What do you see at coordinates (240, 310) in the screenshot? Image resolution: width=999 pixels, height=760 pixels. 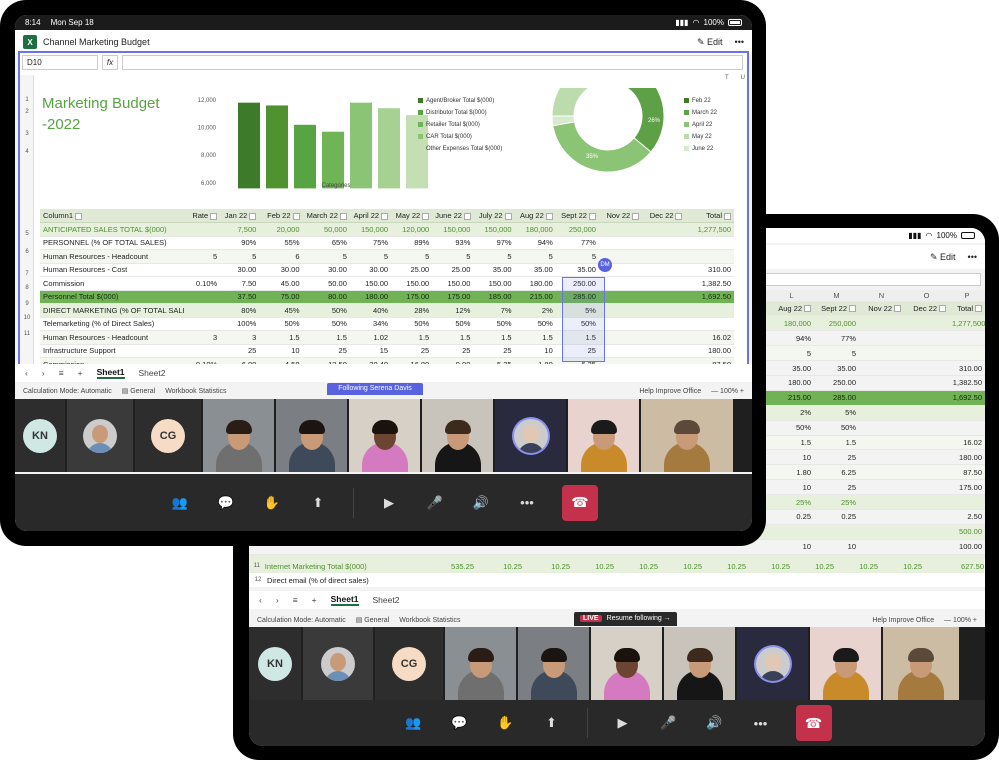 I see `table-cell: 80%` at bounding box center [240, 310].